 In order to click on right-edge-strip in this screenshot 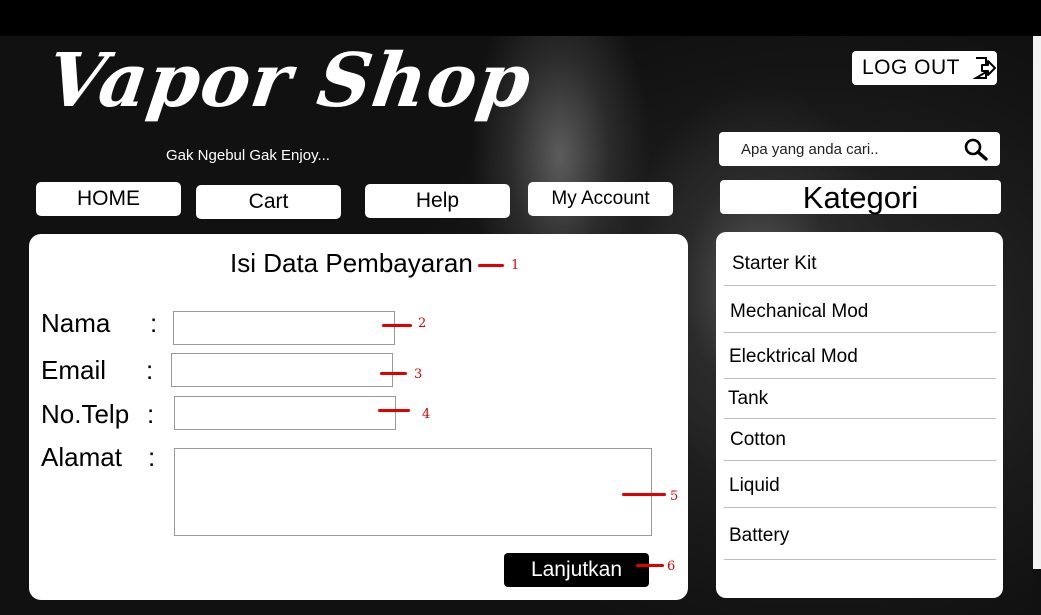, I will do `click(1037, 325)`.